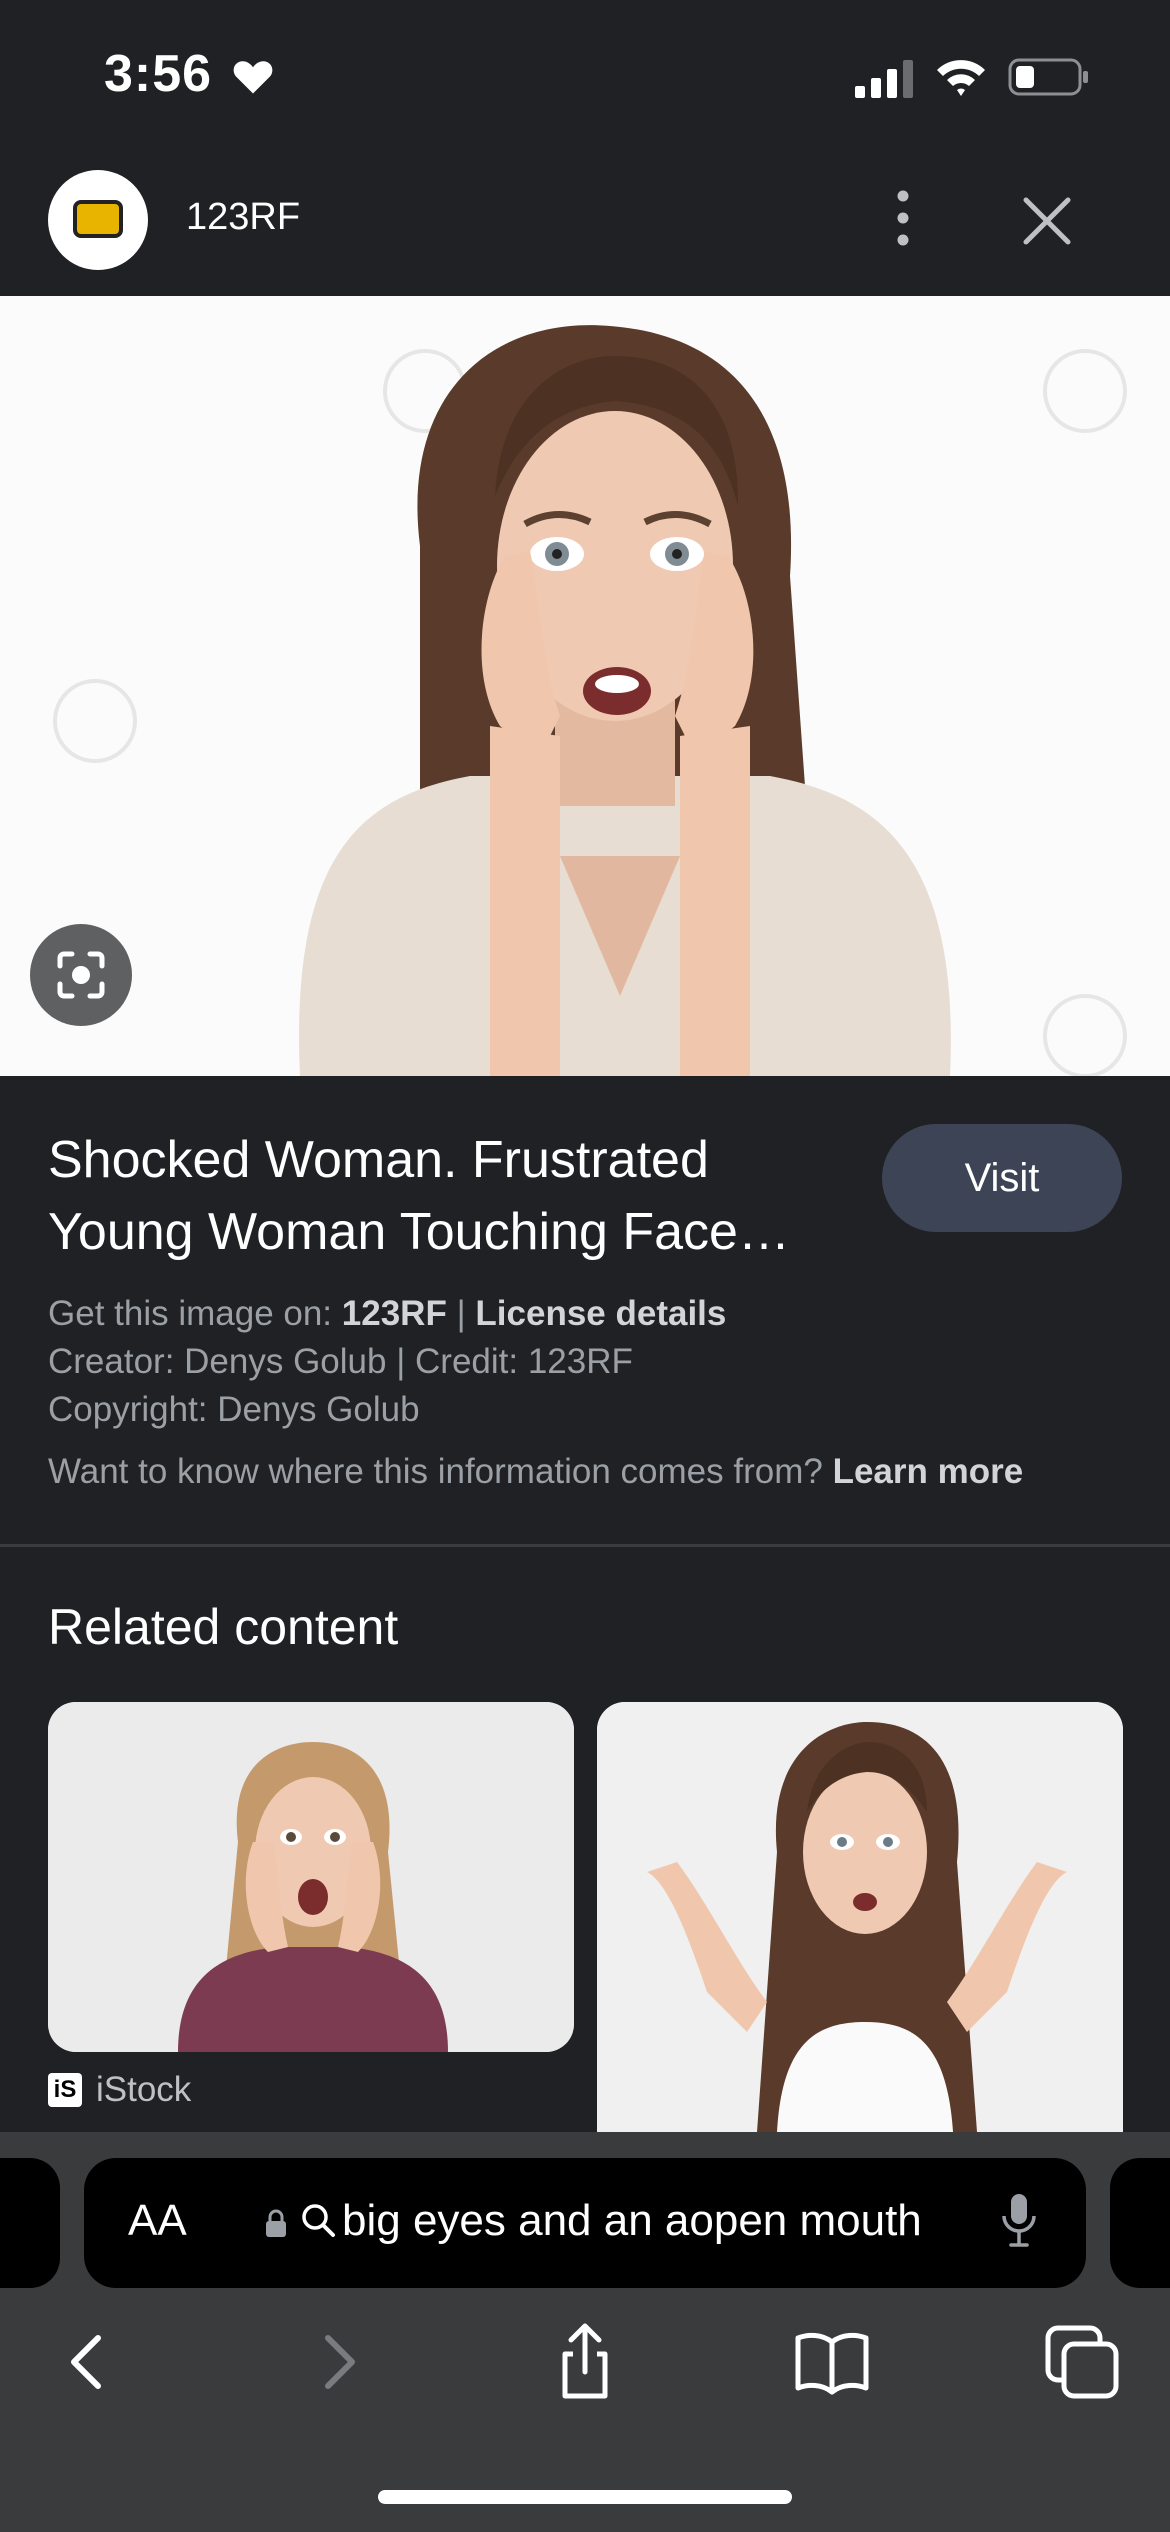 The height and width of the screenshot is (2532, 1170). I want to click on battery-icon, so click(1048, 77).